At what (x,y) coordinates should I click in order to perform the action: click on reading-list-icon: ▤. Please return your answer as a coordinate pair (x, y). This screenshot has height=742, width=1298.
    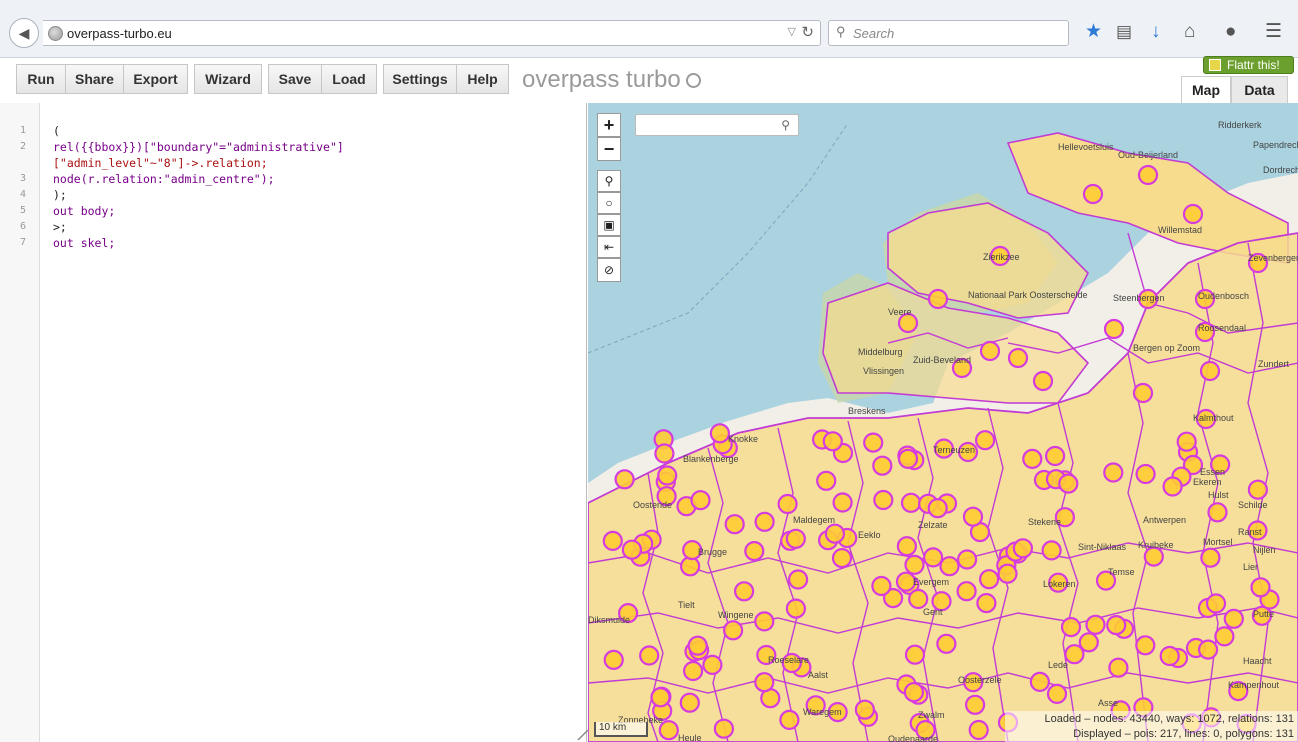
    Looking at the image, I should click on (1124, 32).